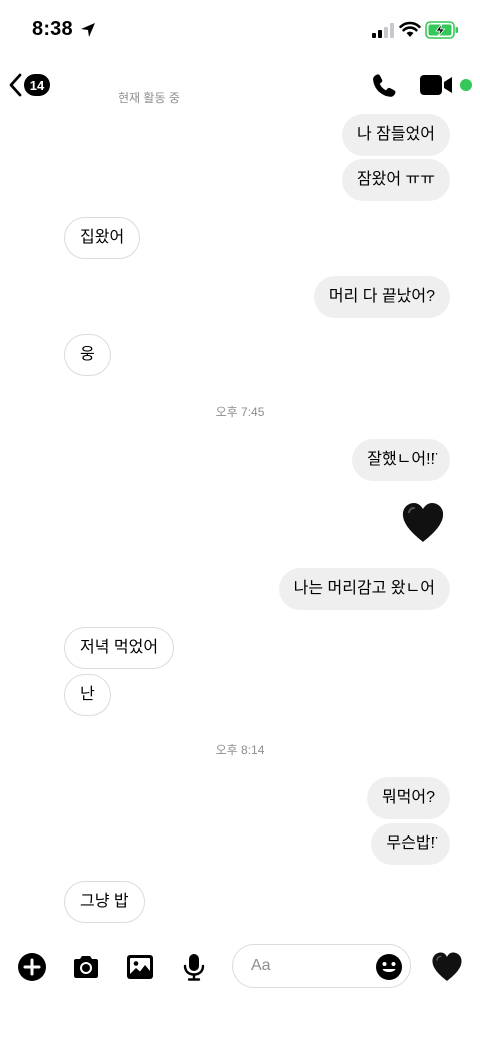 The width and height of the screenshot is (480, 1039). What do you see at coordinates (52, 29) in the screenshot?
I see `status-time: 8:38` at bounding box center [52, 29].